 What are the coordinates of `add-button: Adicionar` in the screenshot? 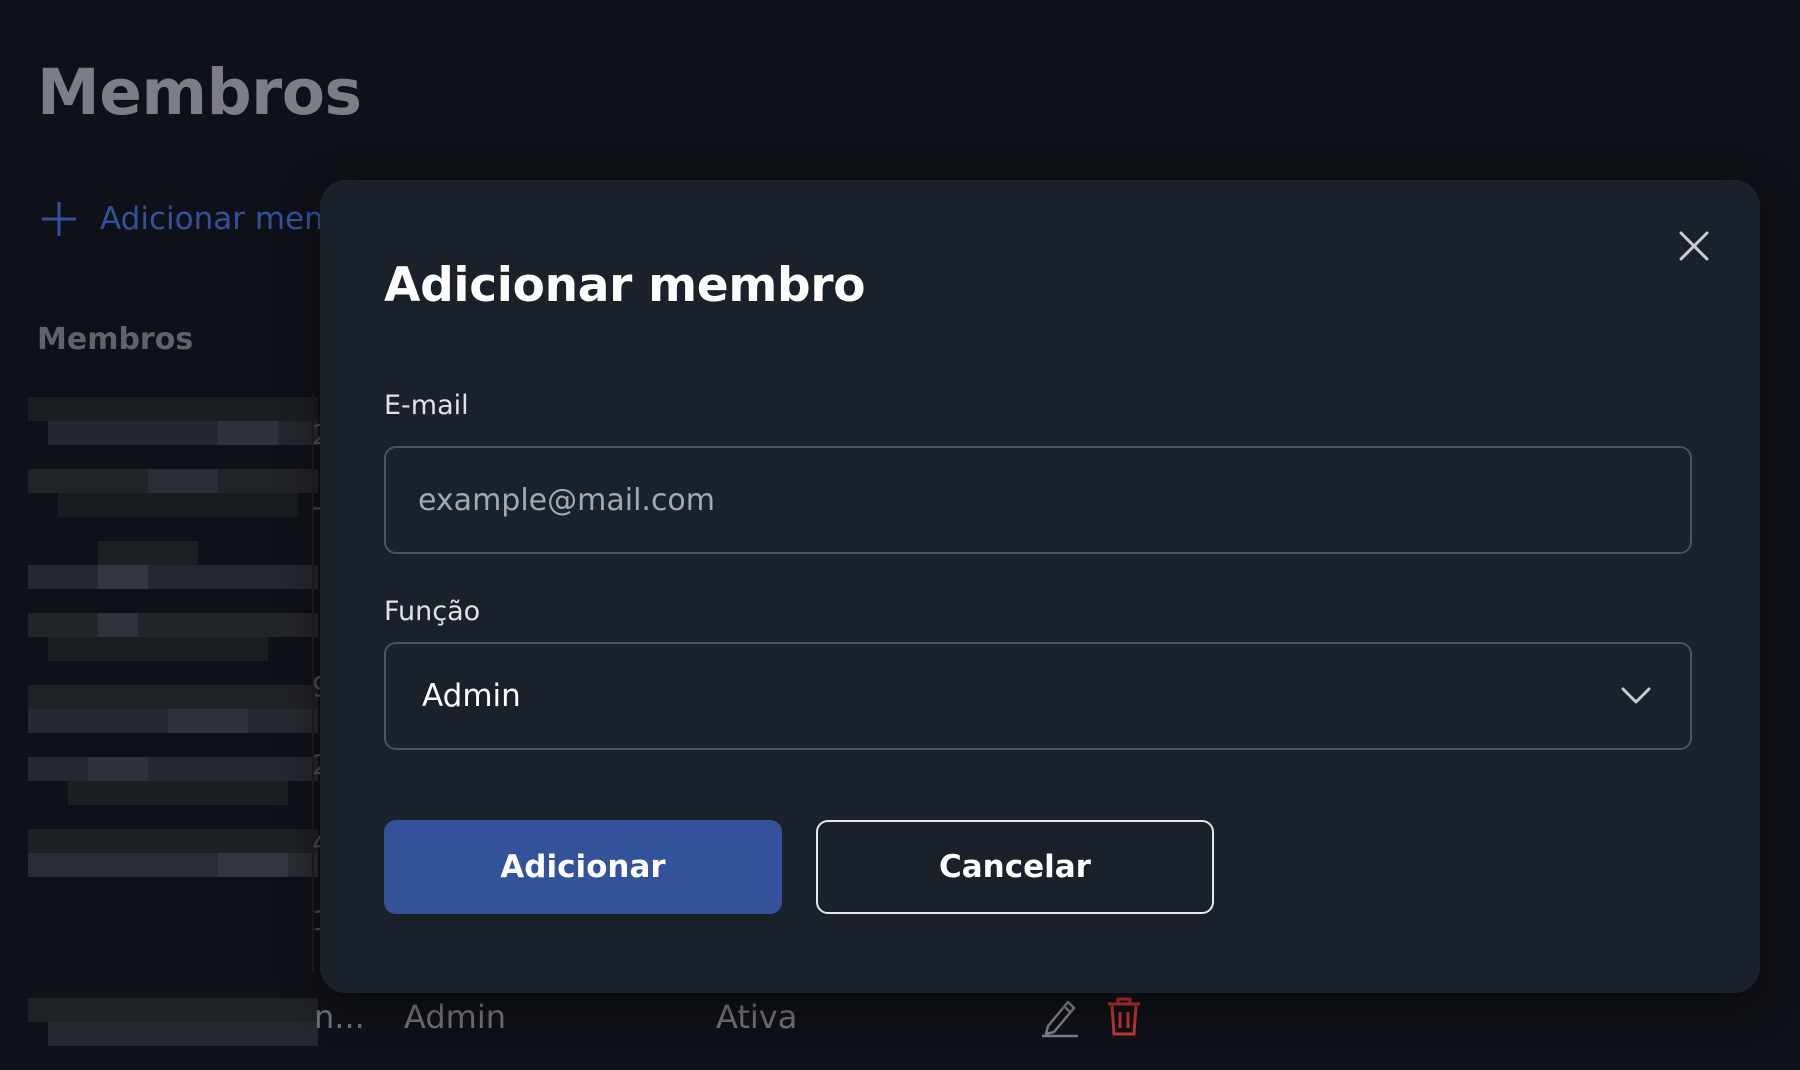 It's located at (583, 867).